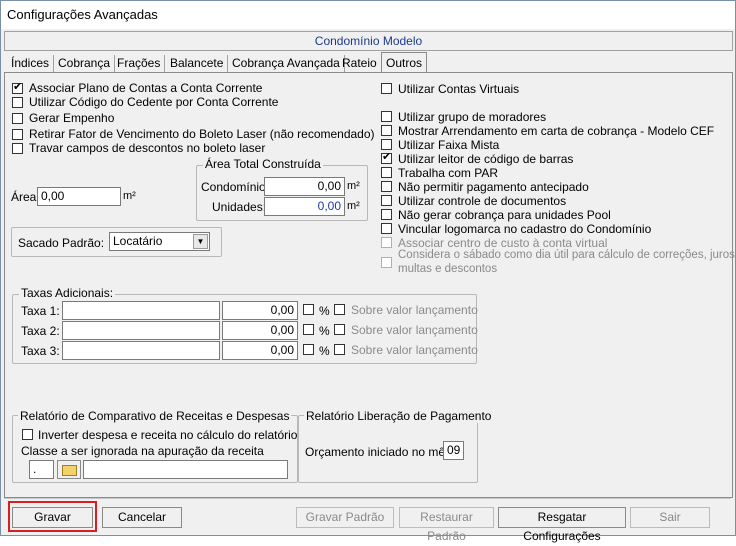 This screenshot has width=736, height=546. I want to click on check-icon: ✔, so click(387, 157).